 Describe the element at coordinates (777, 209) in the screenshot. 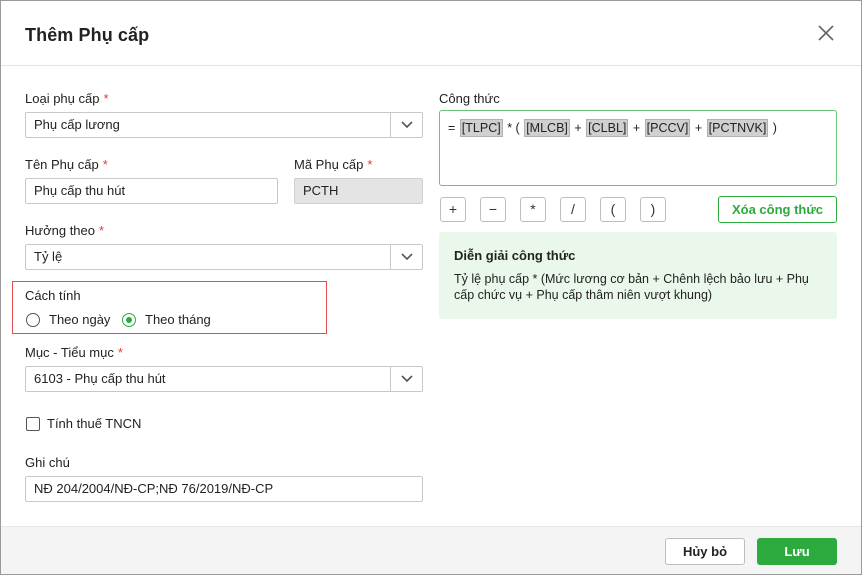

I see `clear-formula-button: Xóa công thức` at that location.